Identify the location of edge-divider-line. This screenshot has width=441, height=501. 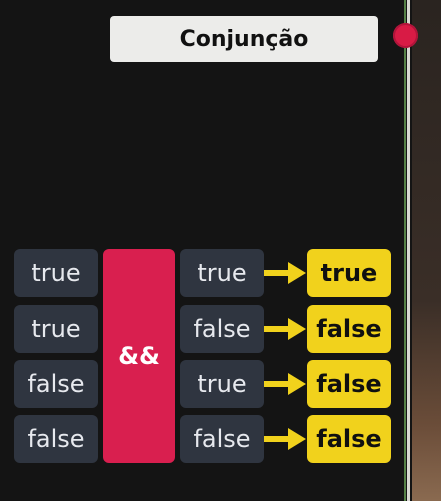
(408, 250).